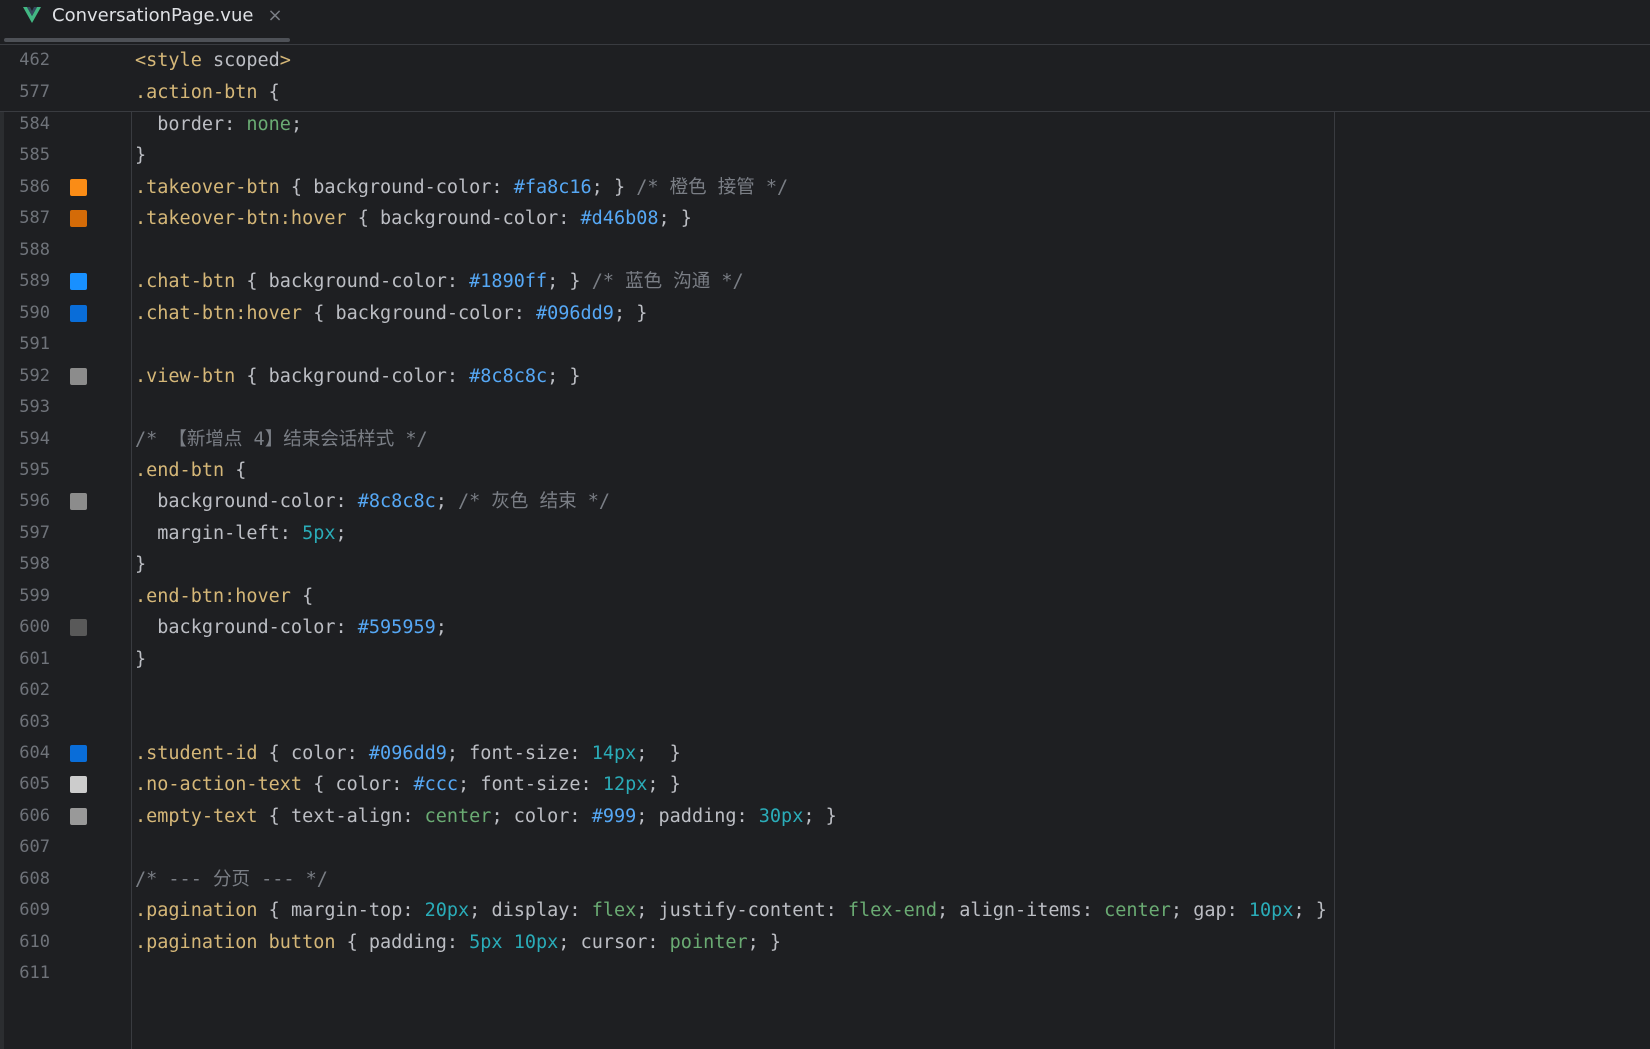 Image resolution: width=1650 pixels, height=1049 pixels. I want to click on code-token: cursor:, so click(625, 942).